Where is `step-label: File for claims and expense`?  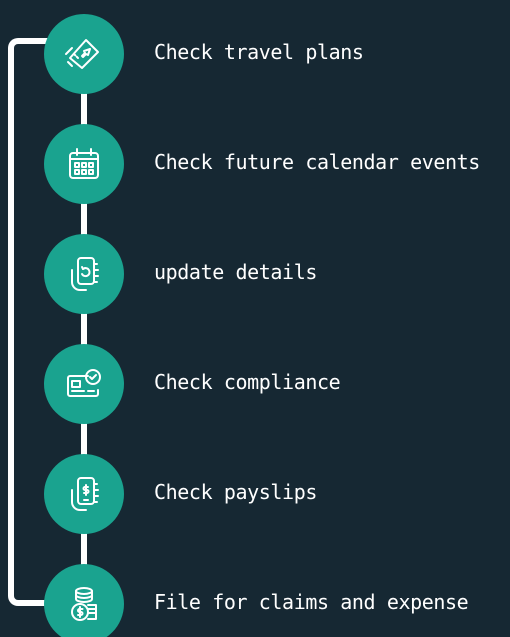 step-label: File for claims and expense is located at coordinates (311, 602).